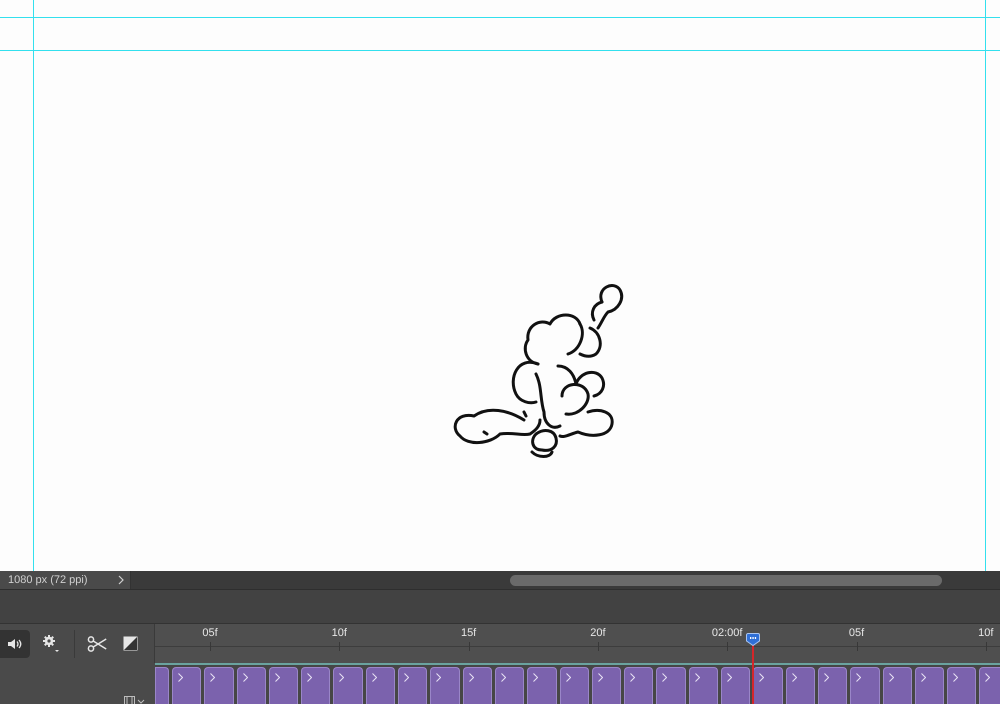  What do you see at coordinates (97, 644) in the screenshot?
I see `scissors-icon` at bounding box center [97, 644].